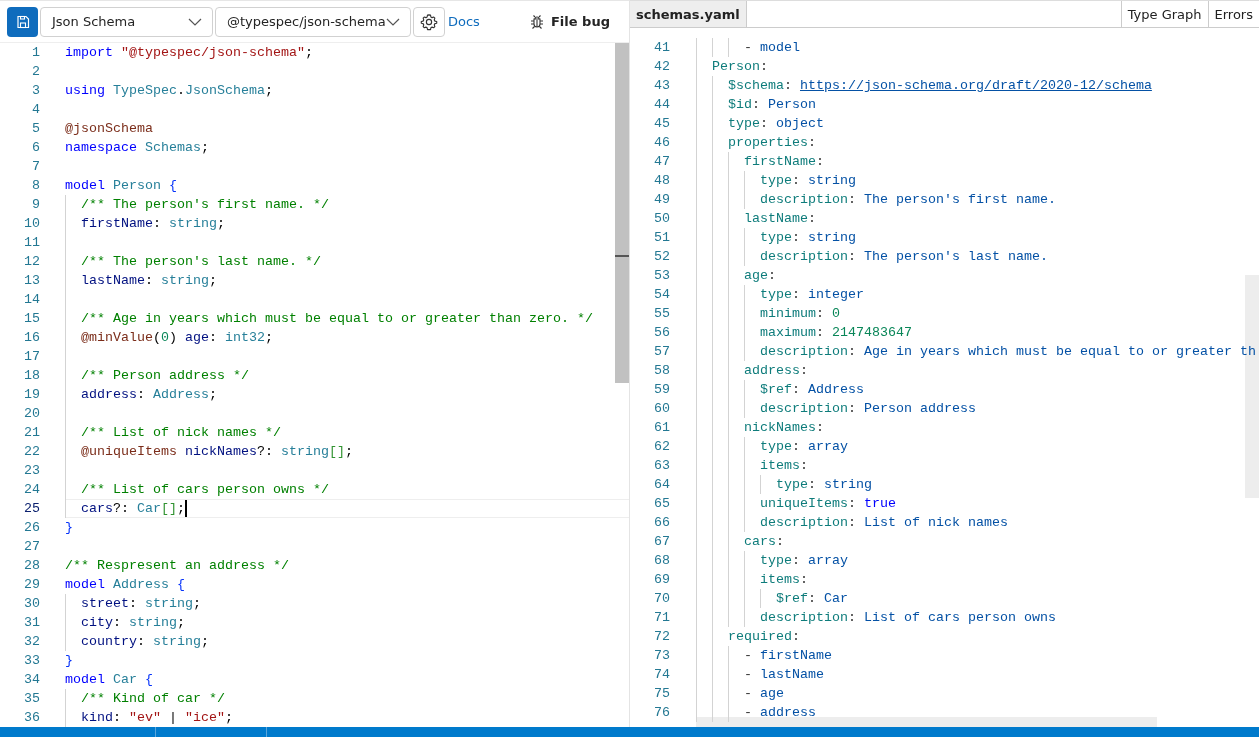  Describe the element at coordinates (976, 85) in the screenshot. I see `schema-link: https://json-schema.org/draft/2020-12/schema` at that location.